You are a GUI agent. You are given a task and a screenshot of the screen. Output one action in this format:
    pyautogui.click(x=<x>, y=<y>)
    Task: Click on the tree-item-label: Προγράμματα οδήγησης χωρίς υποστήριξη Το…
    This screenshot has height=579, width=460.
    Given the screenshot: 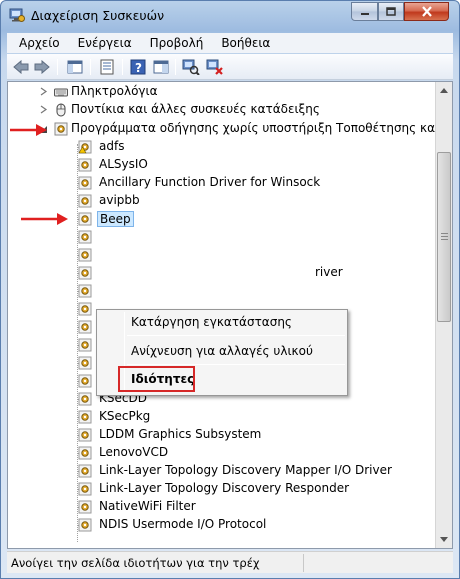 What is the action you would take?
    pyautogui.click(x=253, y=128)
    